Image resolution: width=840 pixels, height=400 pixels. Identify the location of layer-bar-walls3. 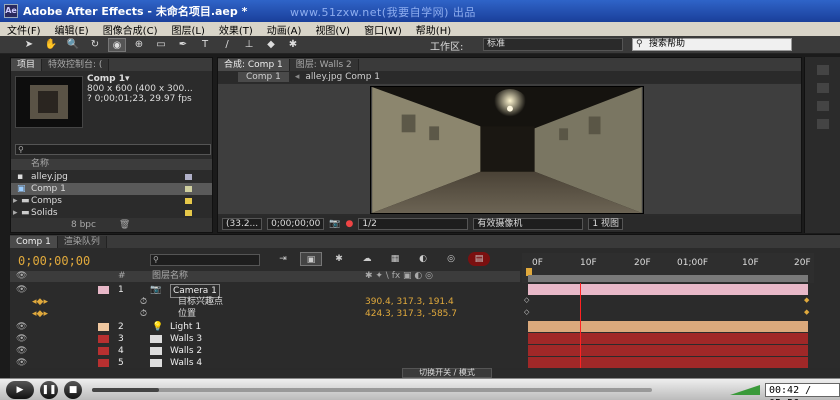
(668, 338).